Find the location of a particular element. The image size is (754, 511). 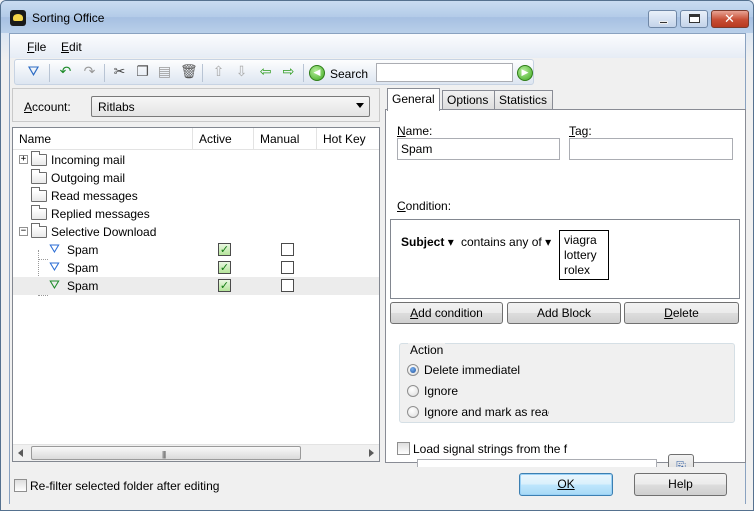

maximize-button is located at coordinates (694, 19).